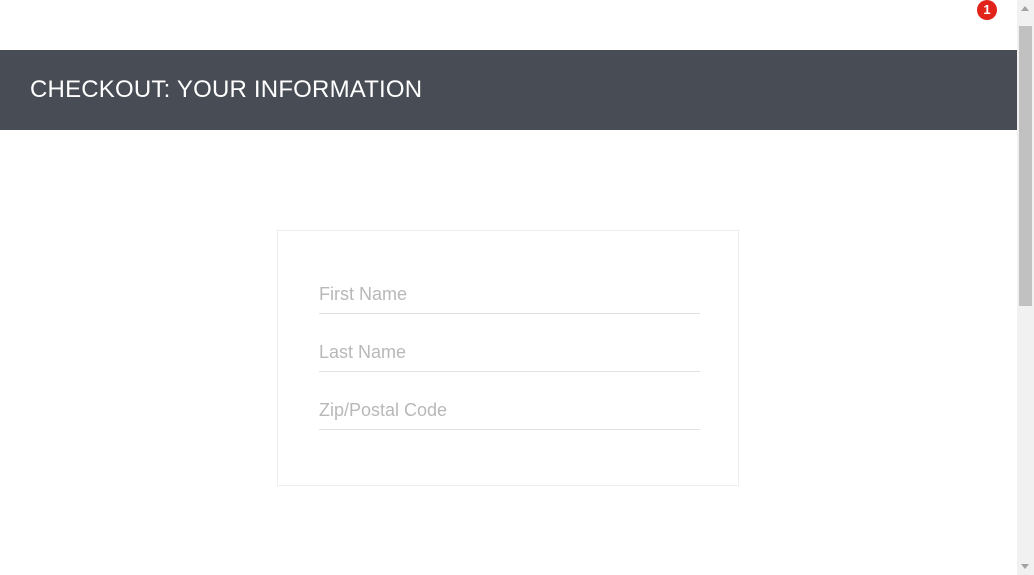 The height and width of the screenshot is (575, 1034). I want to click on vertical-scrollbar, so click(1025, 287).